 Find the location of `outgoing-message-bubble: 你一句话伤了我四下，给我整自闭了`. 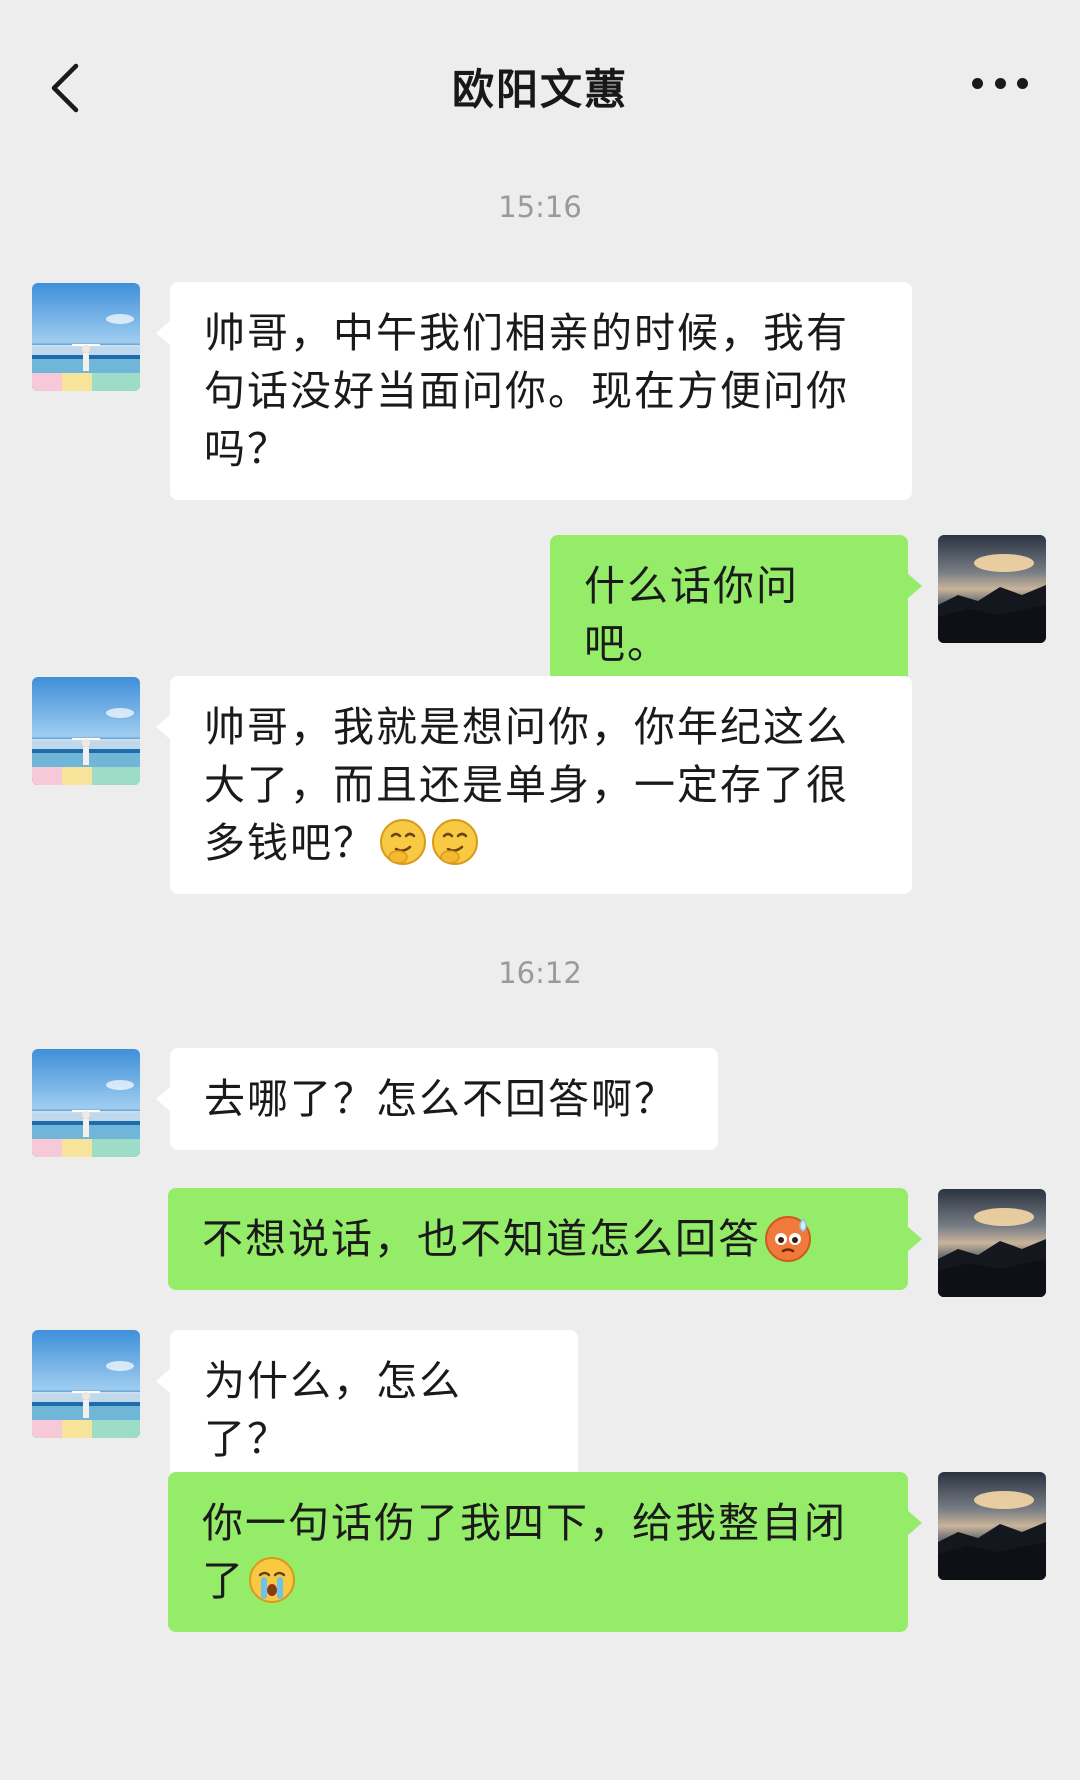

outgoing-message-bubble: 你一句话伤了我四下，给我整自闭了 is located at coordinates (545, 1552).